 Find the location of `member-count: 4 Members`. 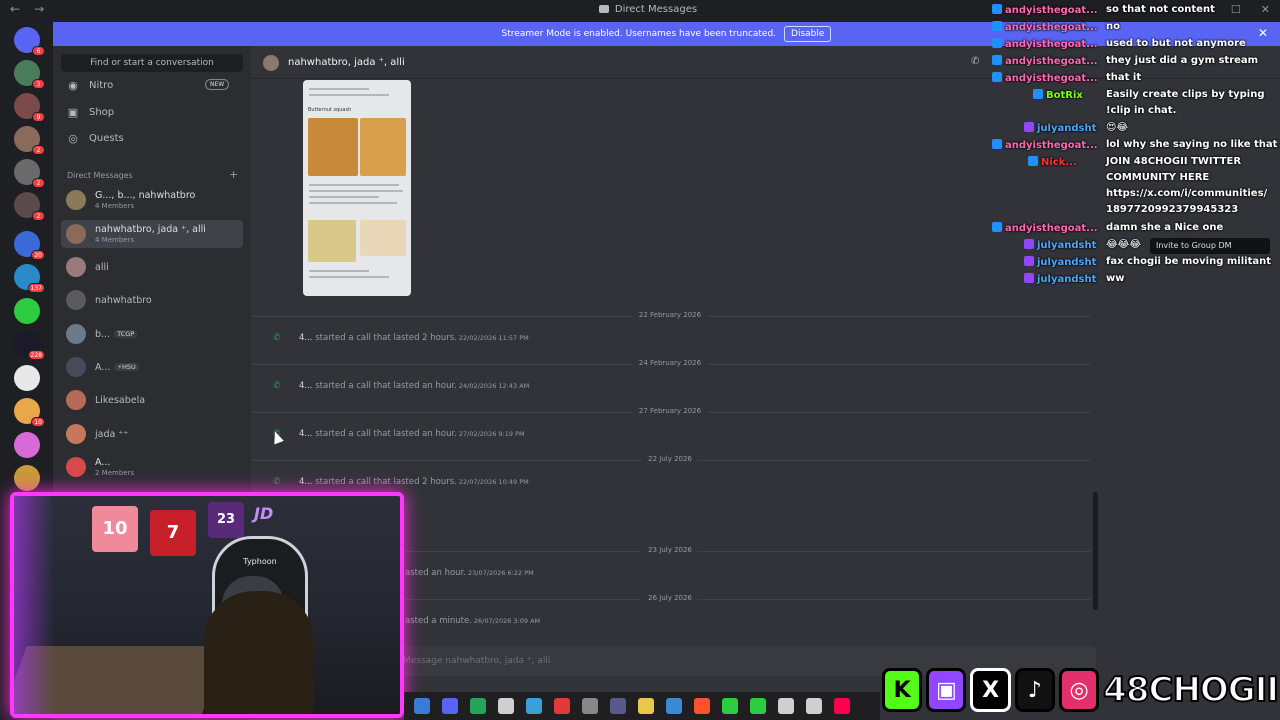

member-count: 4 Members is located at coordinates (115, 240).